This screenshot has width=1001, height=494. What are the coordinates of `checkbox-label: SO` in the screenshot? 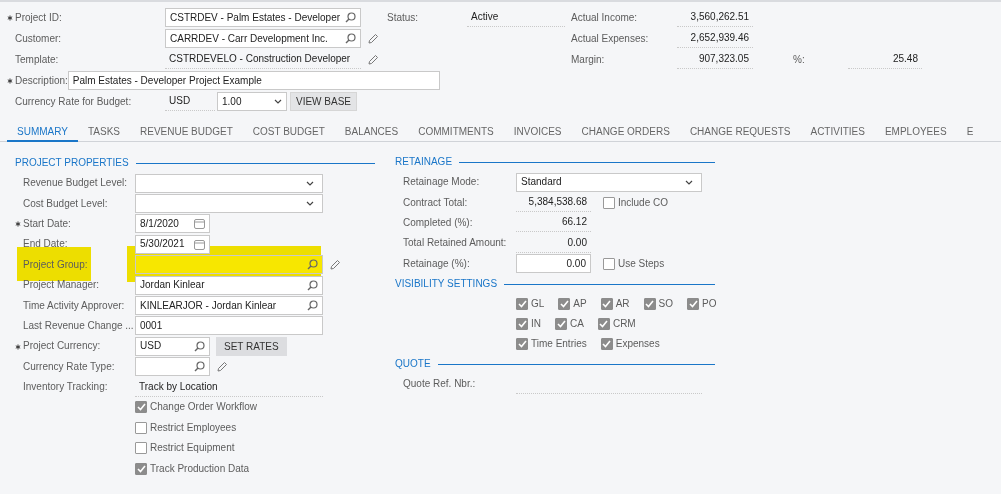 It's located at (666, 303).